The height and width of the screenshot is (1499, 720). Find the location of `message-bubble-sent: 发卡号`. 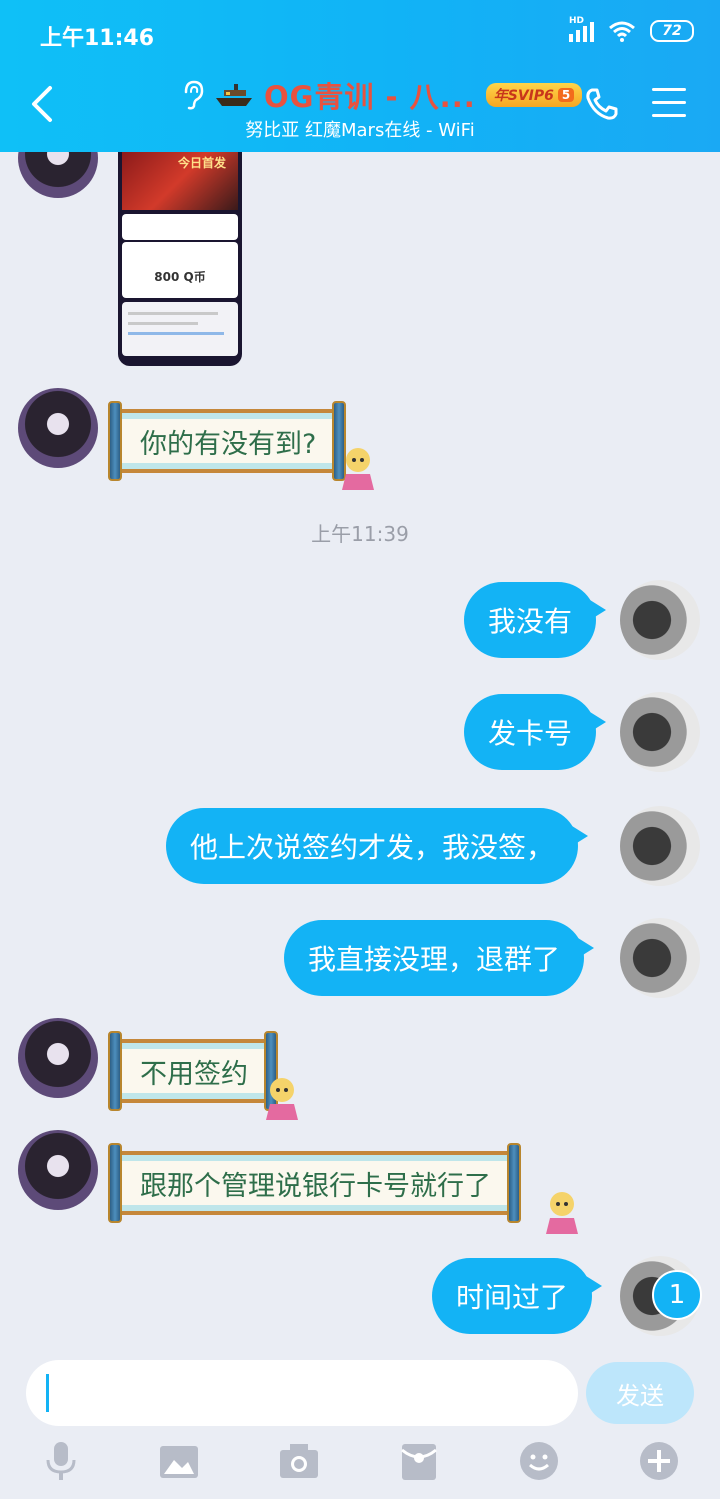

message-bubble-sent: 发卡号 is located at coordinates (535, 732).